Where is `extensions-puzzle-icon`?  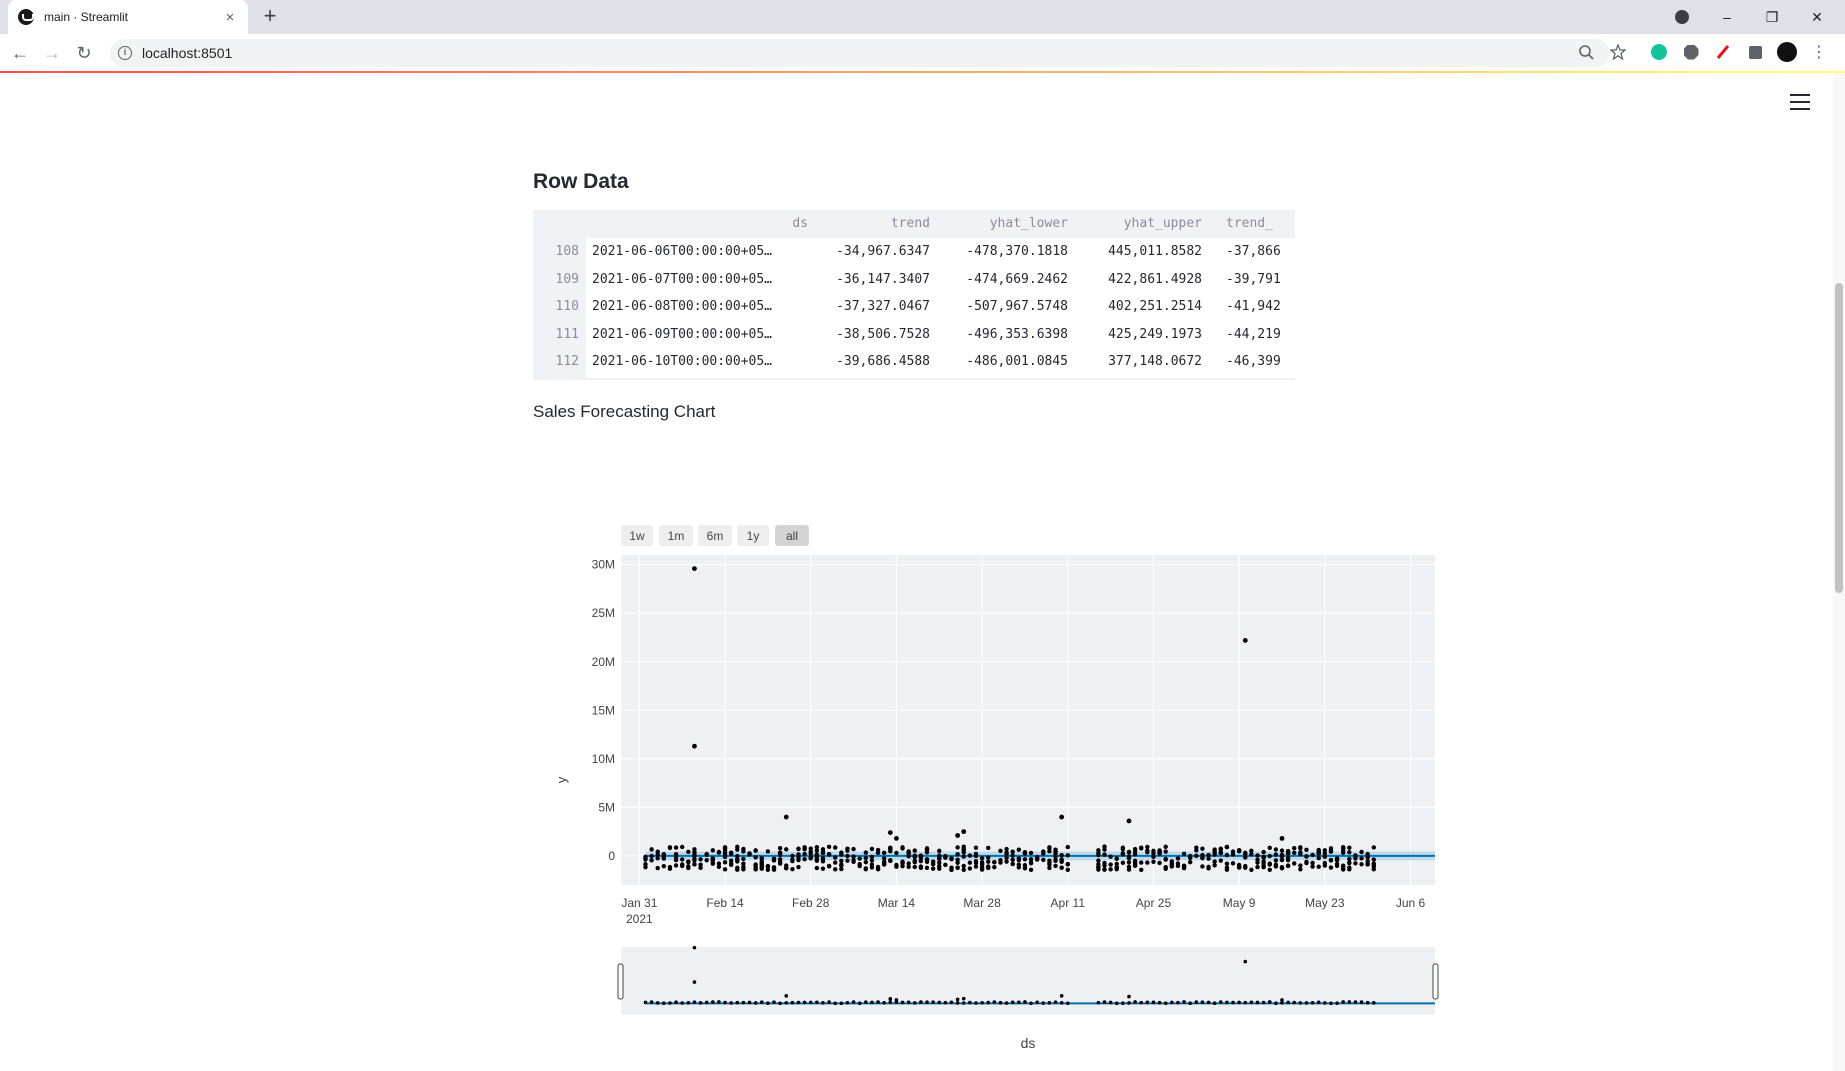 extensions-puzzle-icon is located at coordinates (1755, 52).